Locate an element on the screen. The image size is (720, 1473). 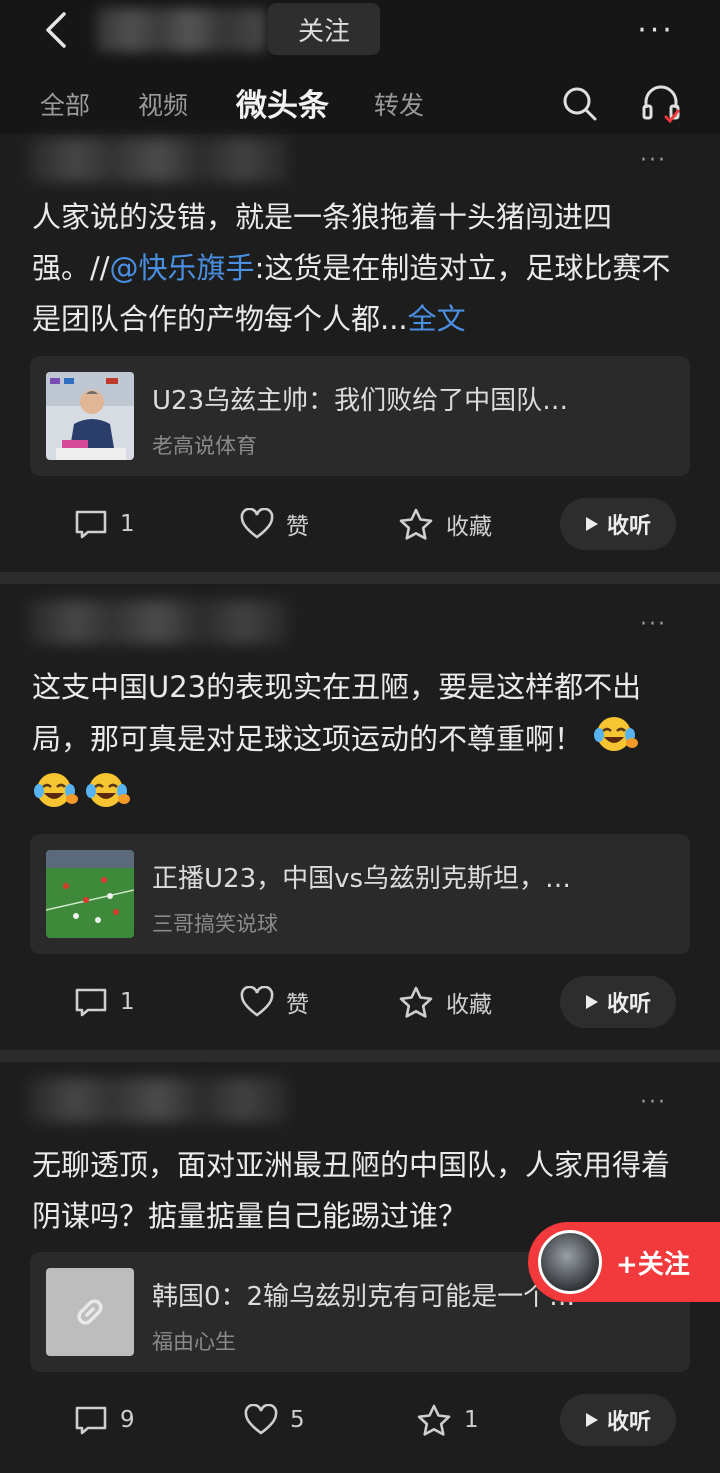
floating-follow-button: +关注 is located at coordinates (624, 1262).